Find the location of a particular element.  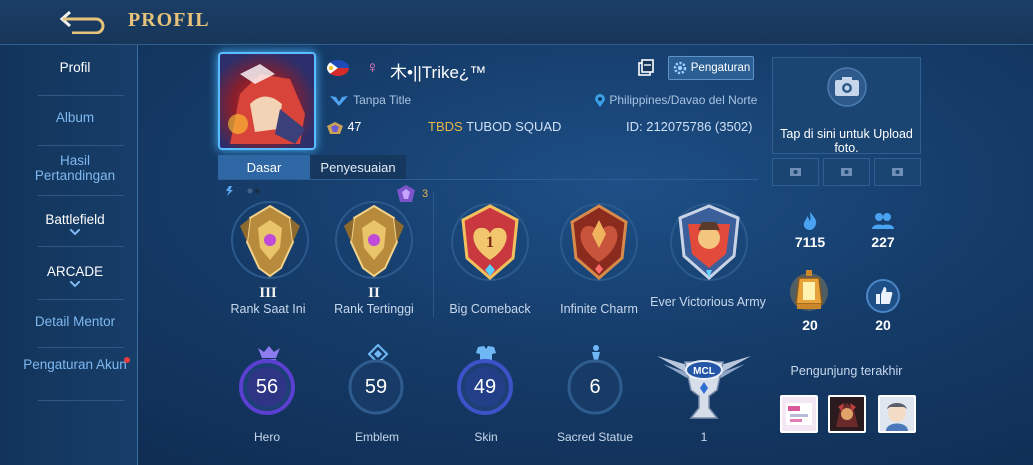

stat-label: Skin is located at coordinates (486, 437).